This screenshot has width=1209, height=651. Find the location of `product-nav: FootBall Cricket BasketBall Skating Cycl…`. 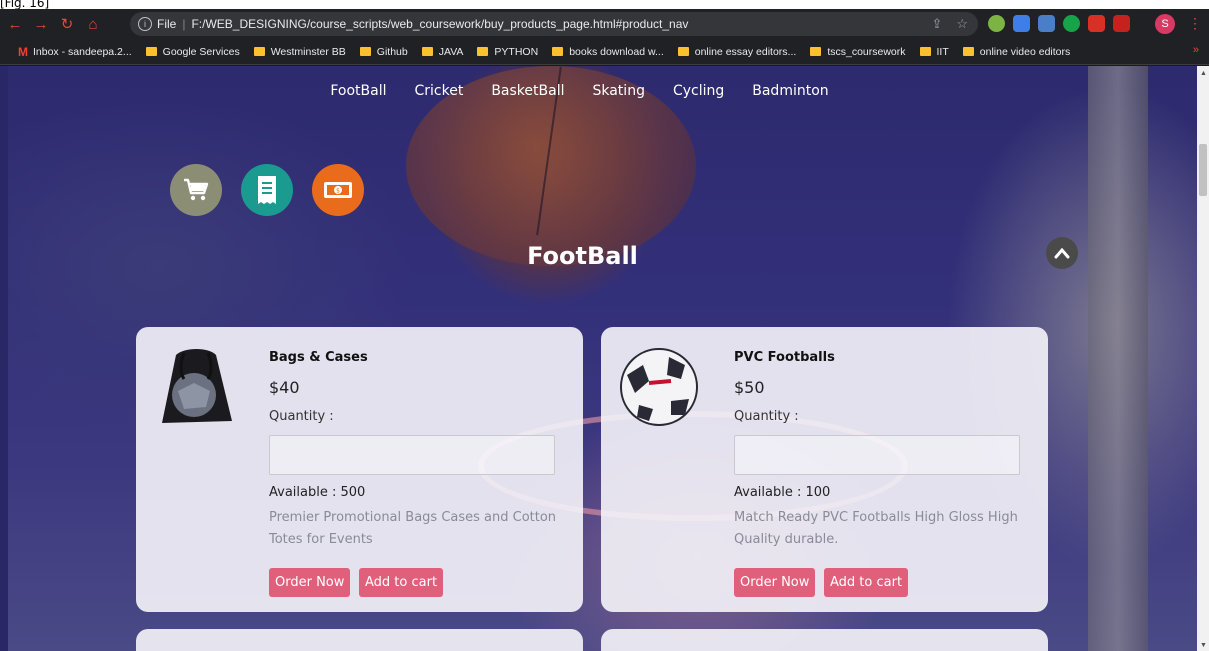

product-nav: FootBall Cricket BasketBall Skating Cycl… is located at coordinates (602, 91).